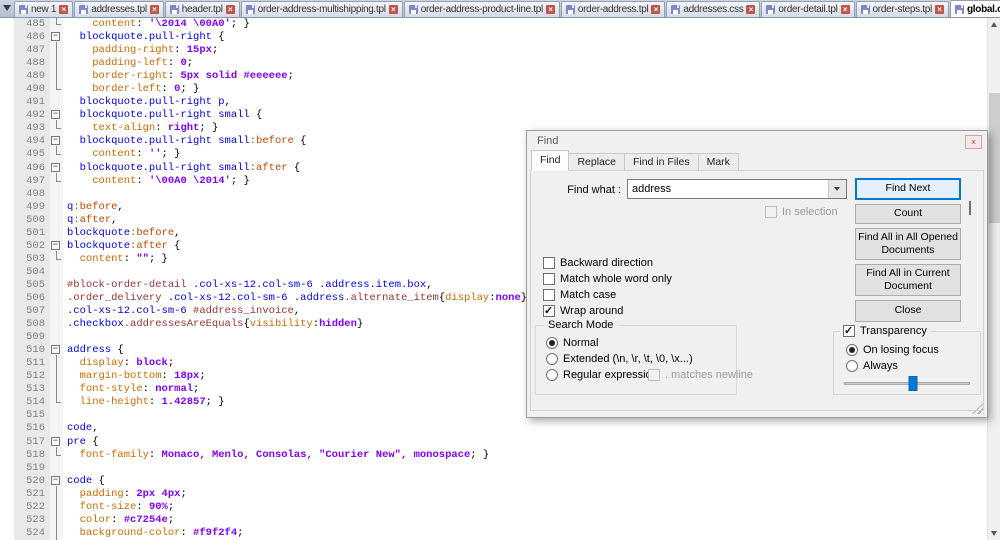 The height and width of the screenshot is (540, 1000). Describe the element at coordinates (974, 8) in the screenshot. I see `file-tab: global.css×` at that location.